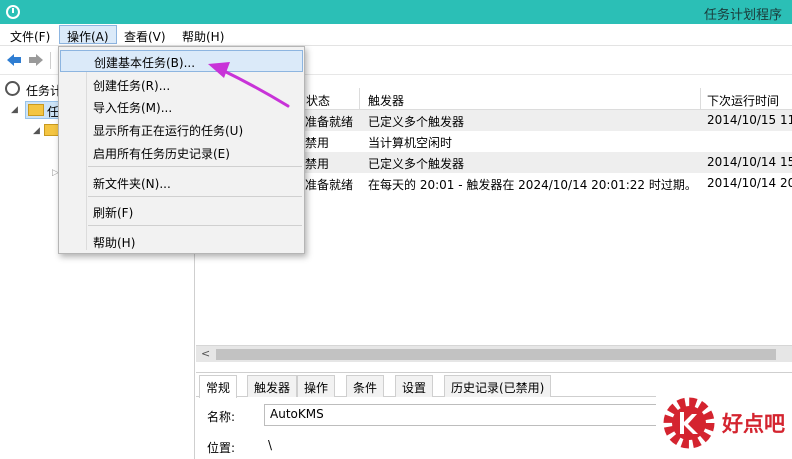 Image resolution: width=792 pixels, height=459 pixels. What do you see at coordinates (203, 35) in the screenshot?
I see `menu-help: 帮助(H)` at bounding box center [203, 35].